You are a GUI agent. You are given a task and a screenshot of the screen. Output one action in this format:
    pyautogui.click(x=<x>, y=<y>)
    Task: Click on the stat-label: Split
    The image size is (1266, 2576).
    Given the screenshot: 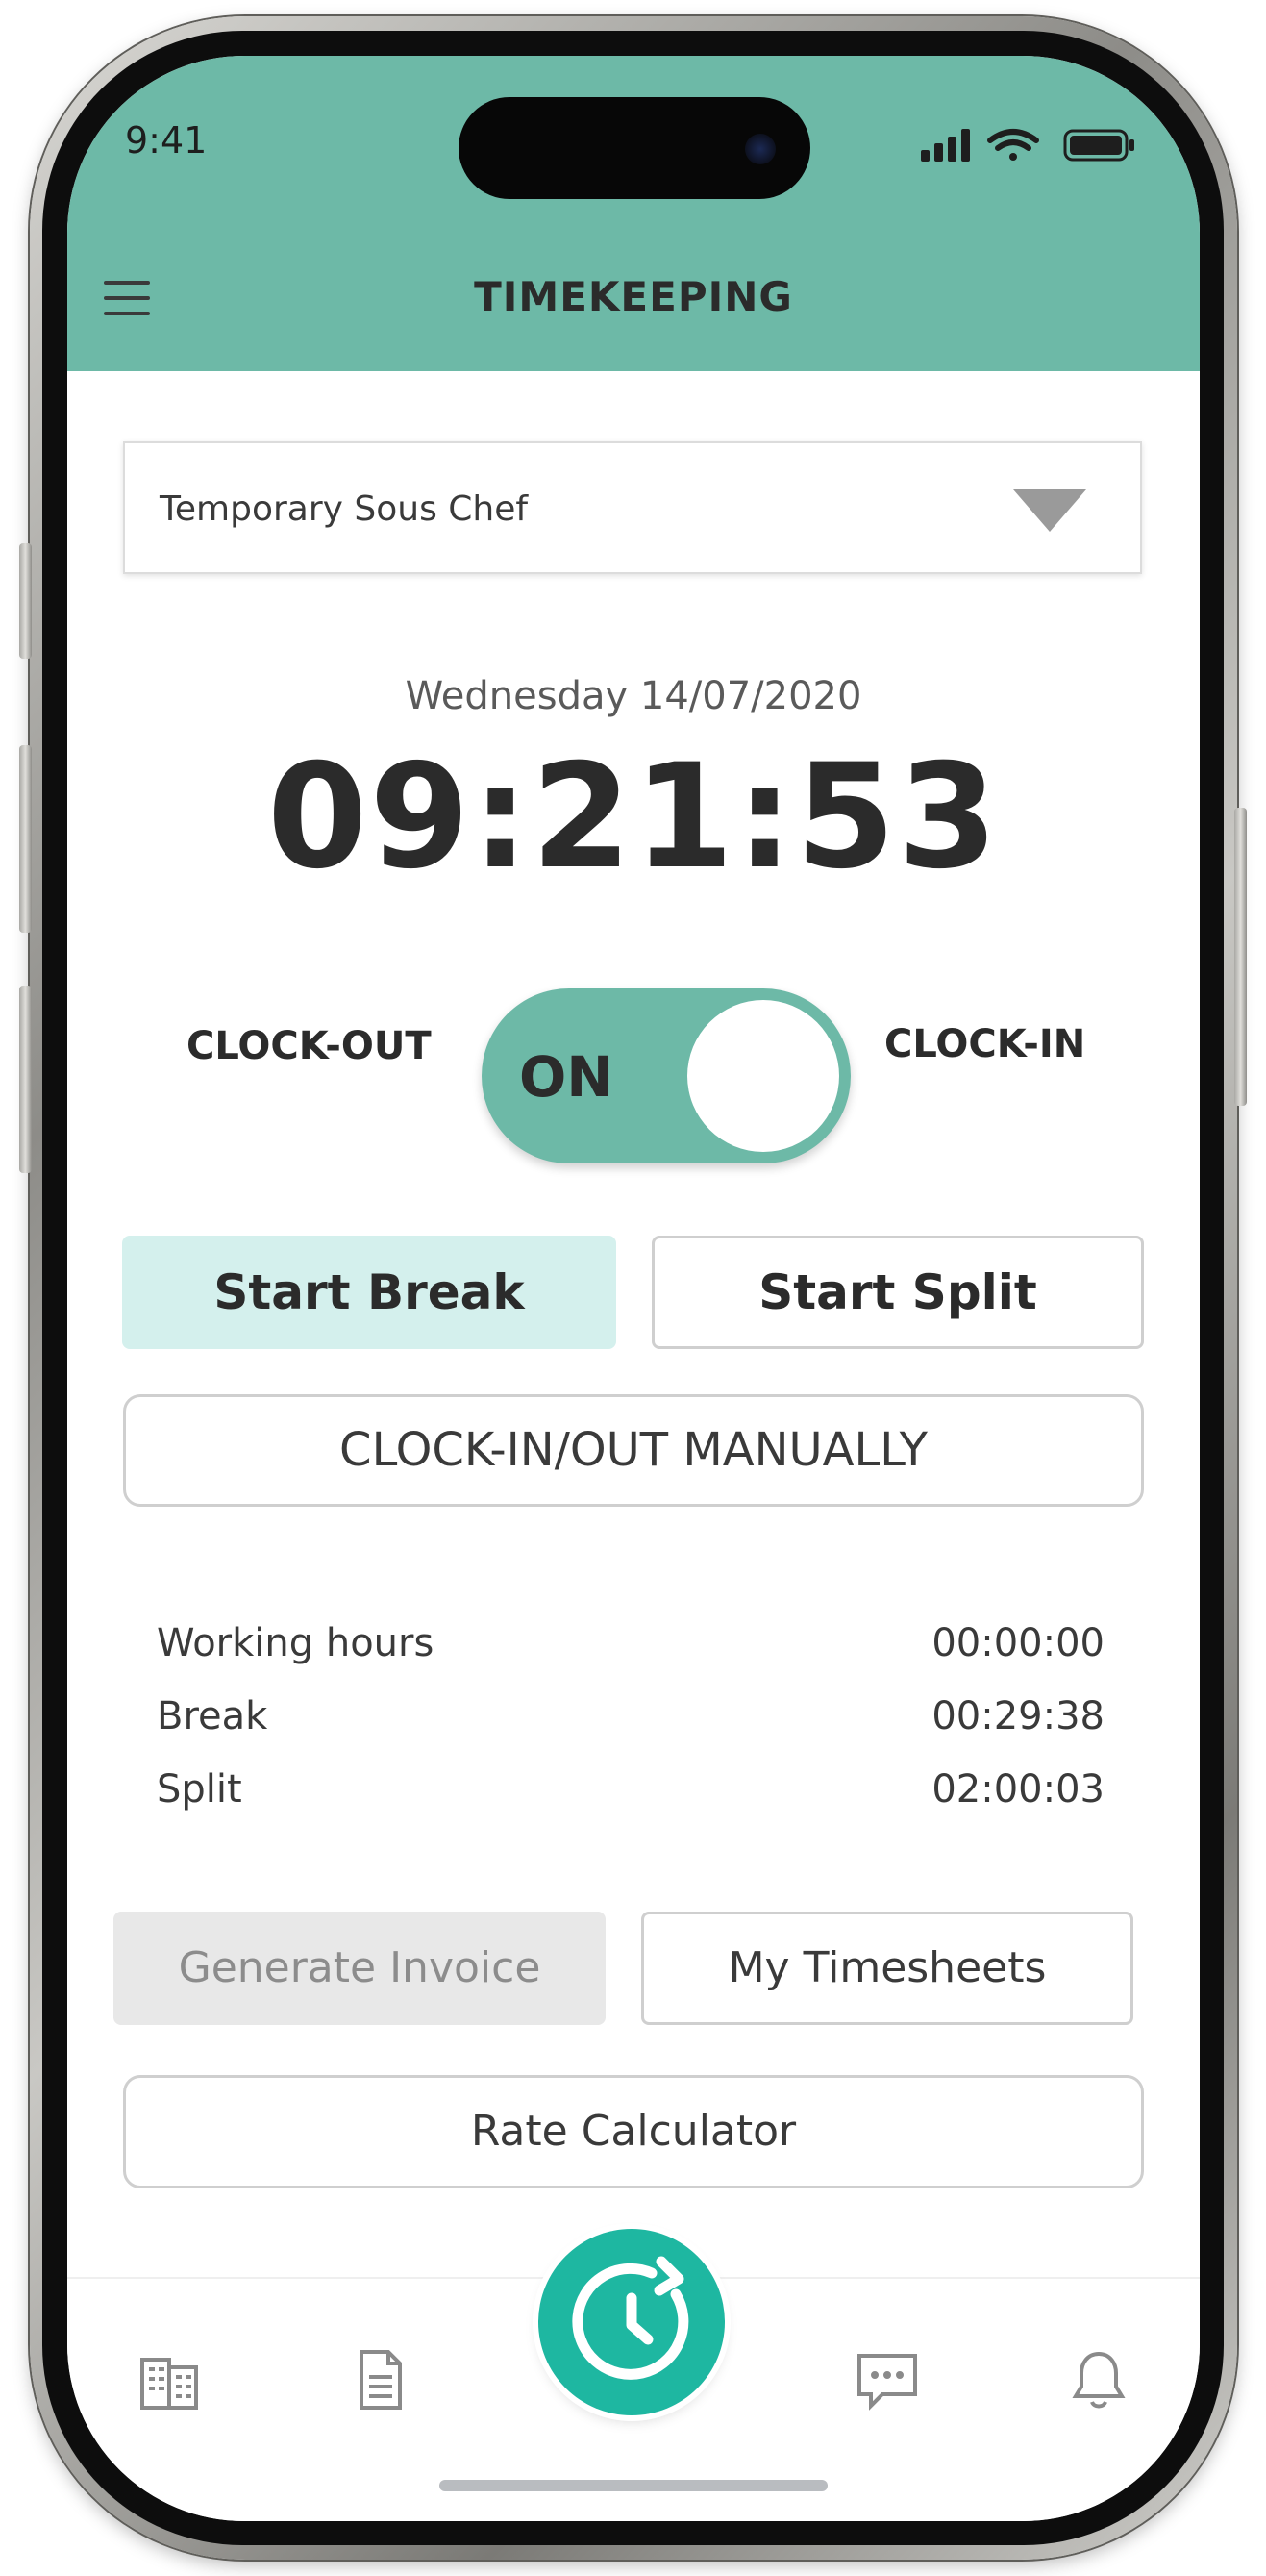 What is the action you would take?
    pyautogui.click(x=200, y=1789)
    